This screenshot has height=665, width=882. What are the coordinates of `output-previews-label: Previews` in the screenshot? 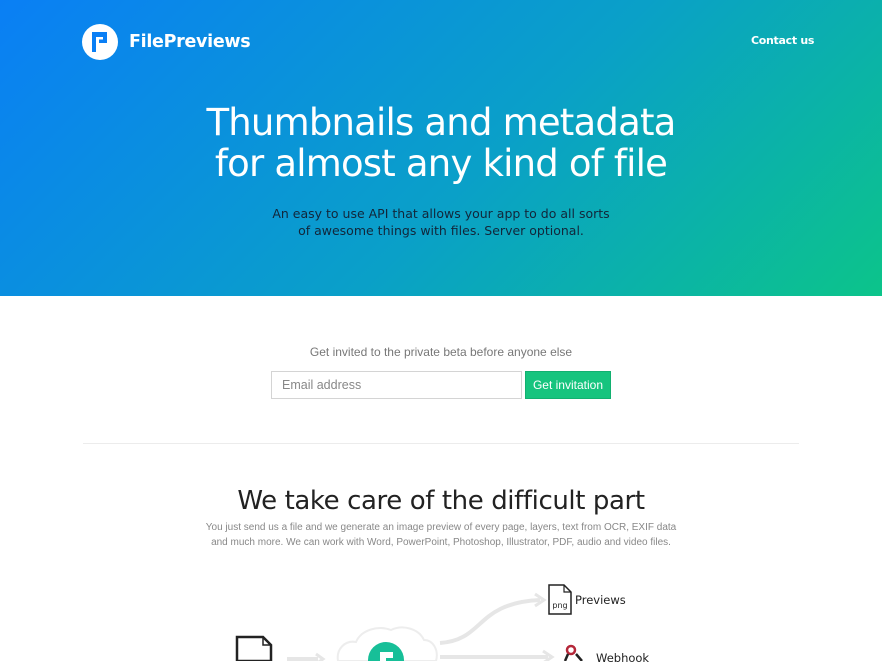 It's located at (600, 600).